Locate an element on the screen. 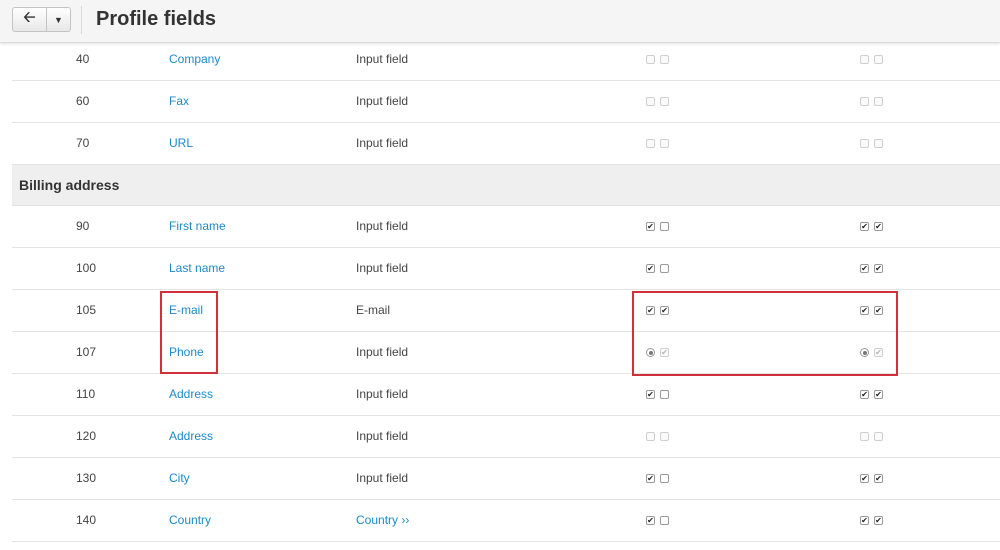  table-row: 130 City Input field is located at coordinates (506, 479).